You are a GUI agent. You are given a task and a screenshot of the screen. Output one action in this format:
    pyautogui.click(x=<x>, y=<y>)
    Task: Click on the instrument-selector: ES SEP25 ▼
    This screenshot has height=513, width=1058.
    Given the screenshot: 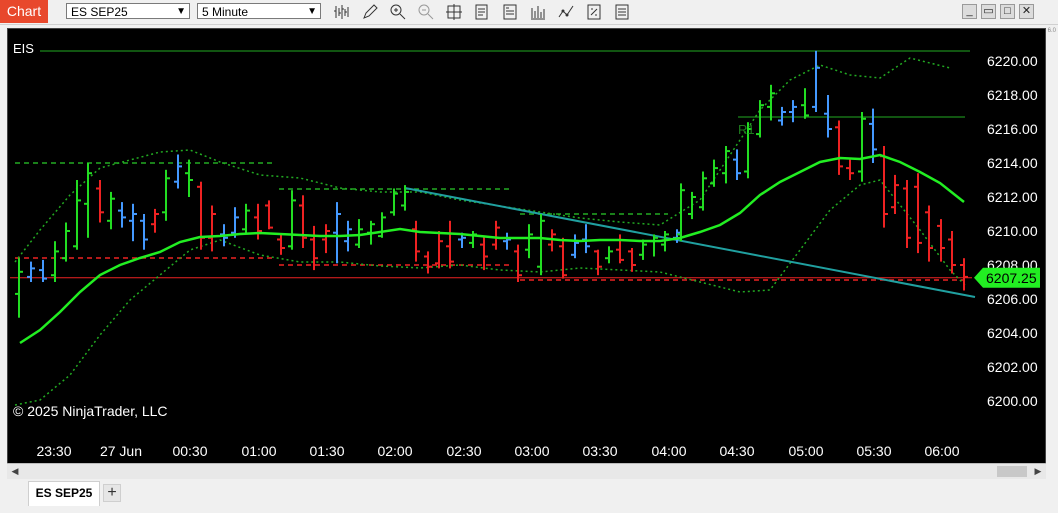 What is the action you would take?
    pyautogui.click(x=128, y=11)
    